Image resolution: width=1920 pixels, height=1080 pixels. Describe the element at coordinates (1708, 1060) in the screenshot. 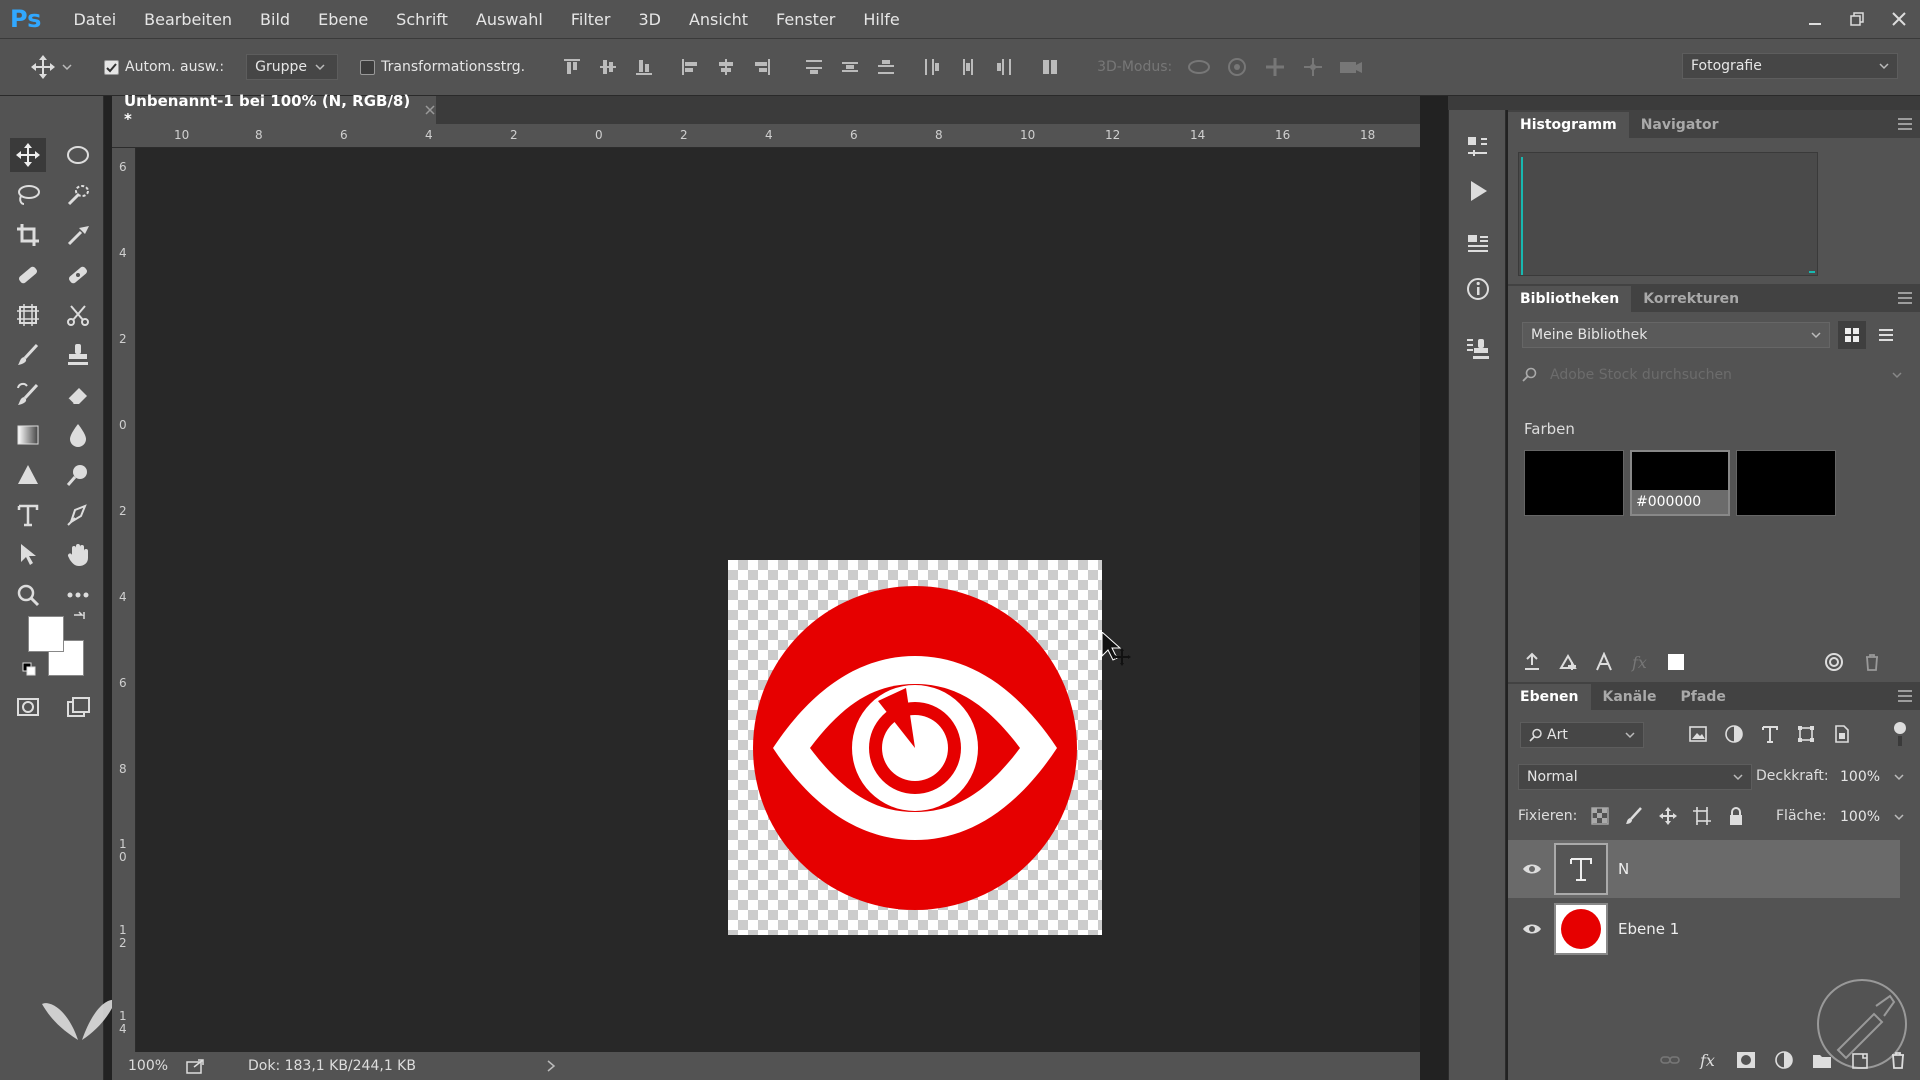

I see `layer-fx-icon: fx` at that location.